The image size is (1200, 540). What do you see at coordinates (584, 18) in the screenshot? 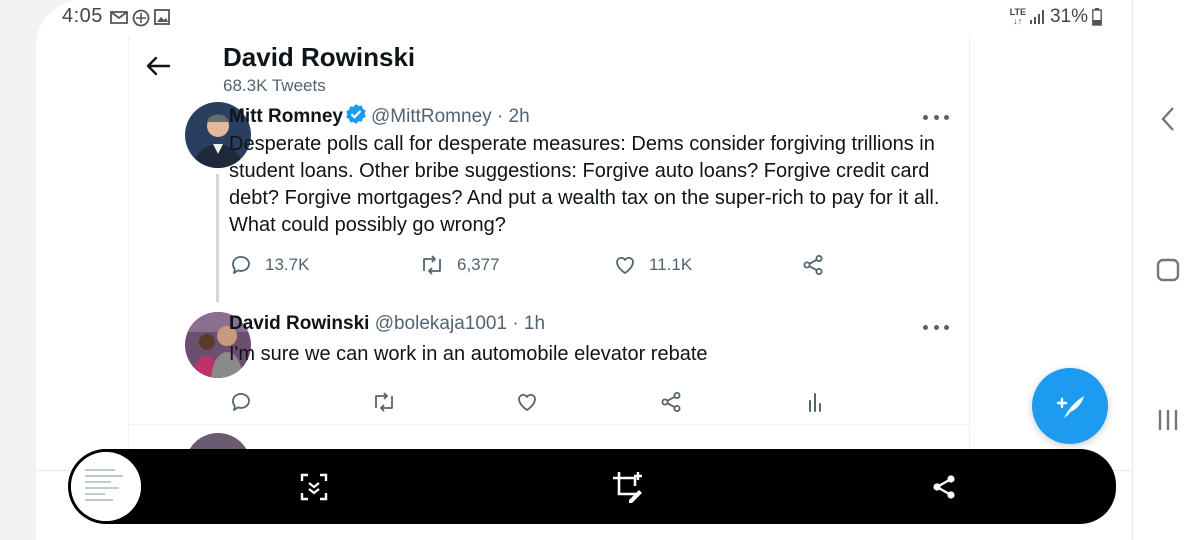
I see `status-bar: 4:05 LTE ↓↑ 31%` at bounding box center [584, 18].